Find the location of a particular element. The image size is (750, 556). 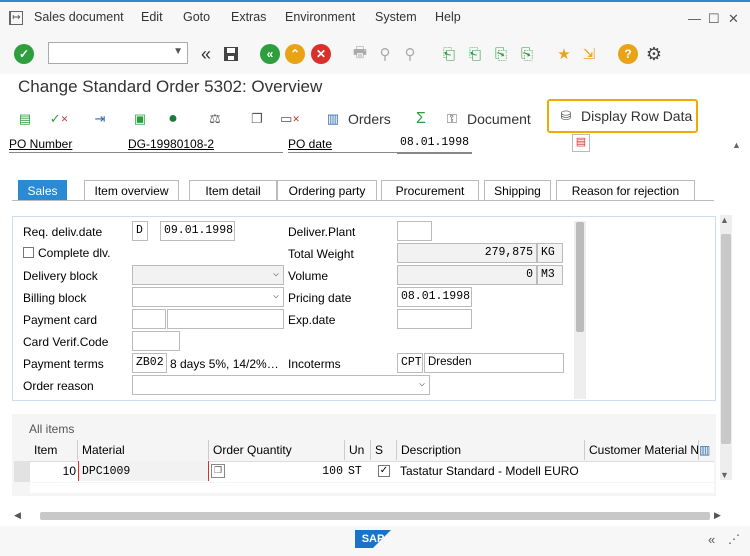

print-icon: 🖶 is located at coordinates (360, 52).